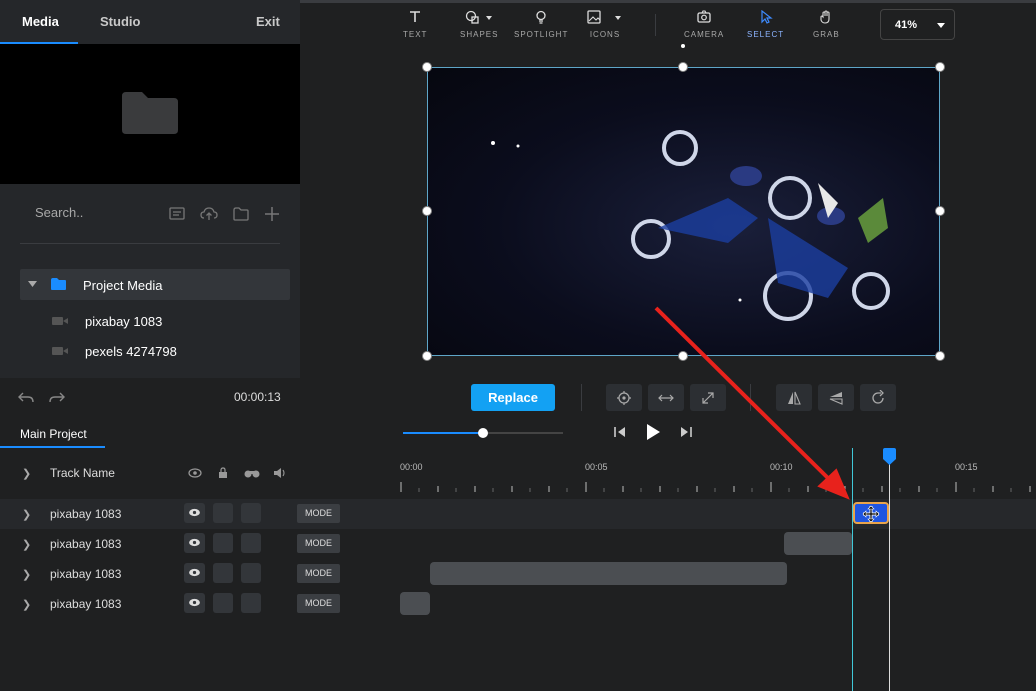 Image resolution: width=1036 pixels, height=691 pixels. What do you see at coordinates (966, 467) in the screenshot?
I see `tick-label: 00:15` at bounding box center [966, 467].